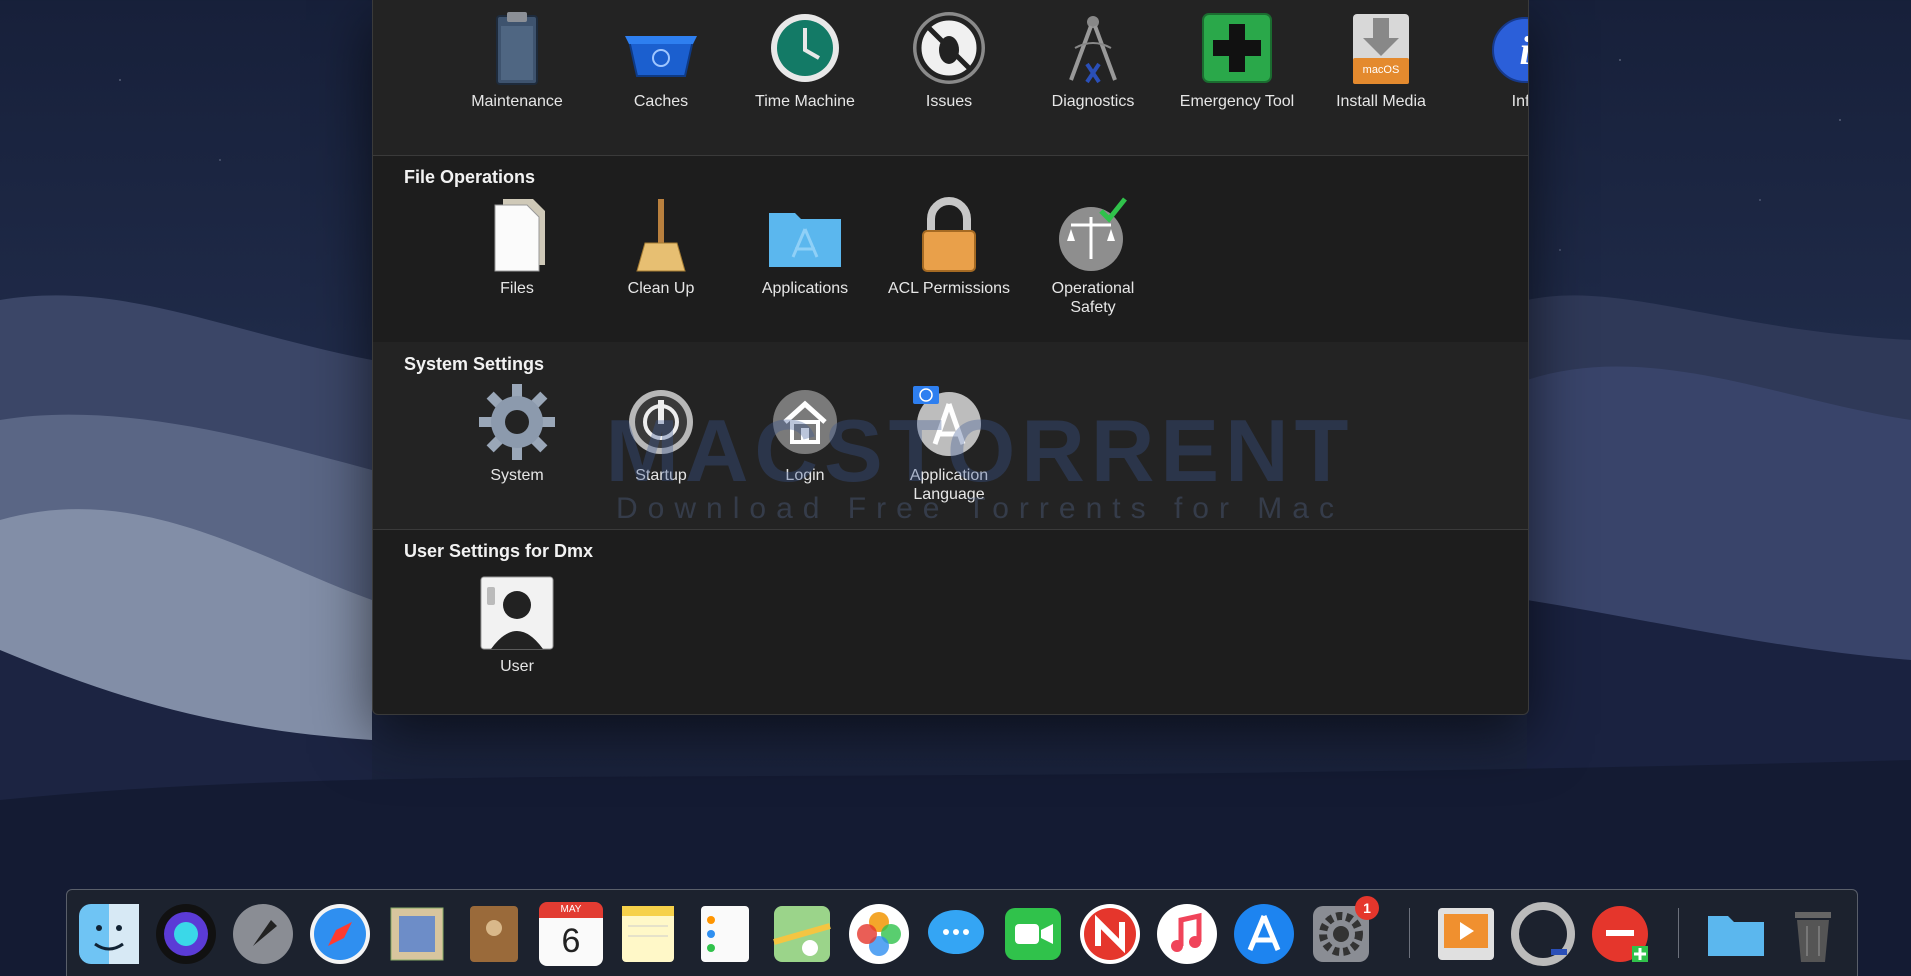  What do you see at coordinates (1033, 934) in the screenshot?
I see `facetime-icon` at bounding box center [1033, 934].